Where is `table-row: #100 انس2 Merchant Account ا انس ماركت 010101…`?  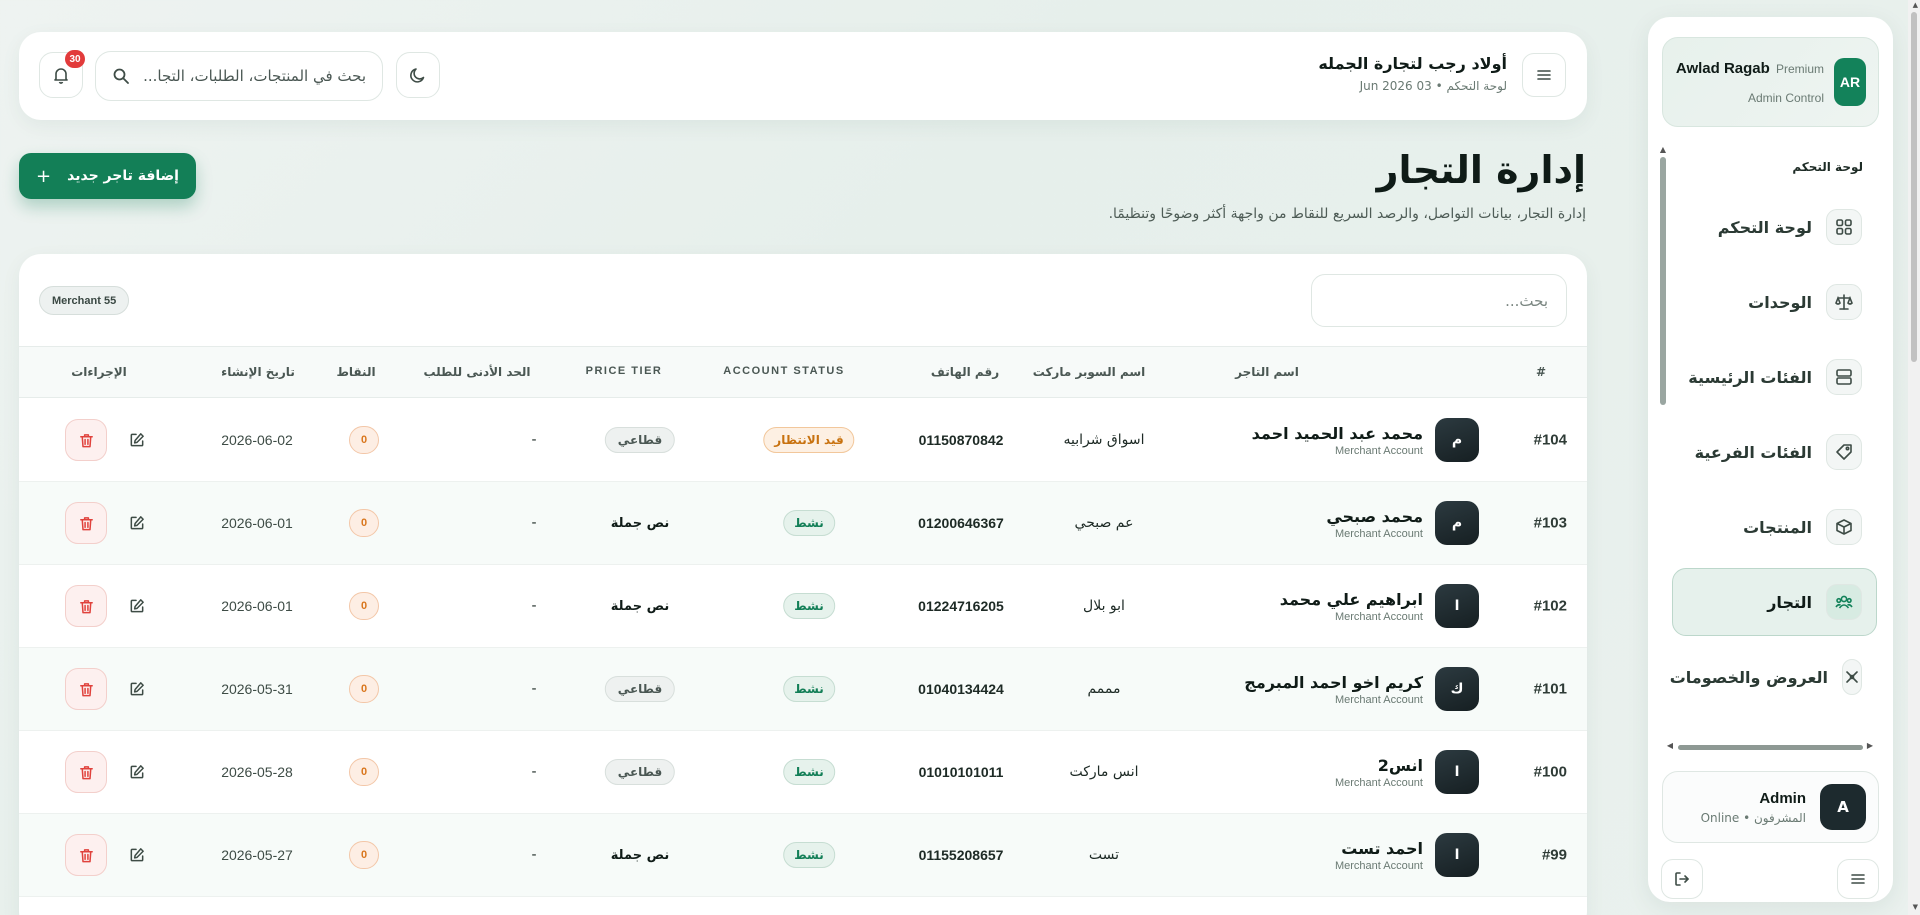
table-row: #100 انس2 Merchant Account ا انس ماركت 010101… is located at coordinates (803, 772).